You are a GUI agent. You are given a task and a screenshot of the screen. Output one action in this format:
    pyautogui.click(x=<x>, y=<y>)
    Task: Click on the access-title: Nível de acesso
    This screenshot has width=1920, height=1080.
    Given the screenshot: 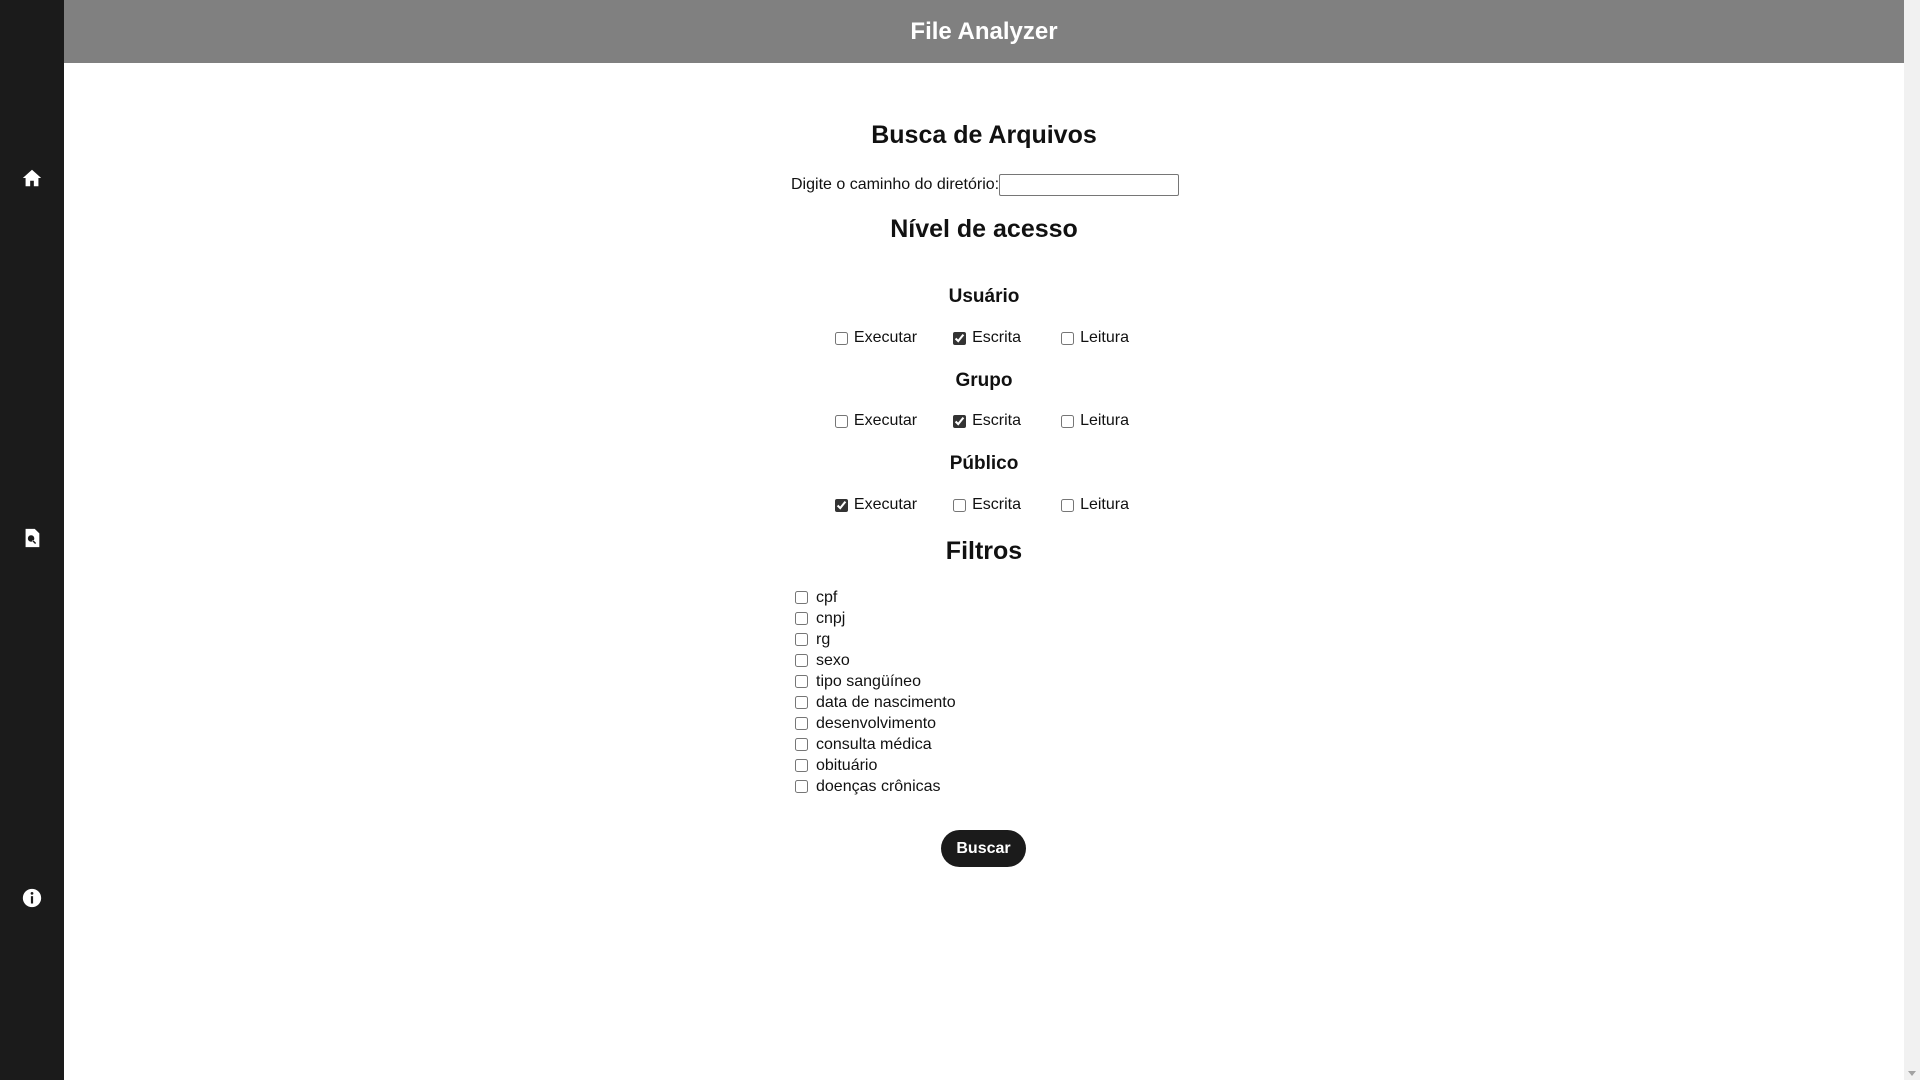 What is the action you would take?
    pyautogui.click(x=984, y=229)
    